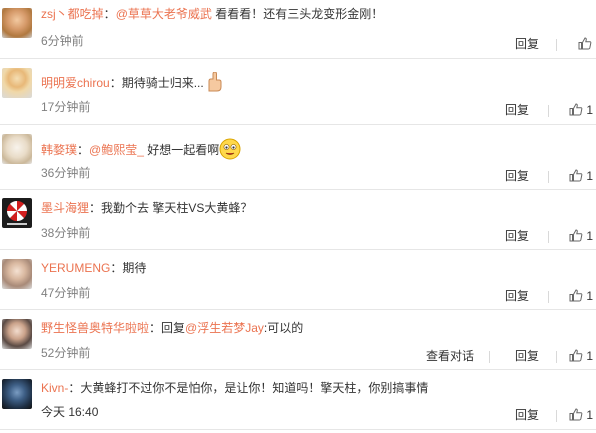 The height and width of the screenshot is (433, 596). Describe the element at coordinates (62, 41) in the screenshot. I see `timestamp: 6分钟前` at that location.